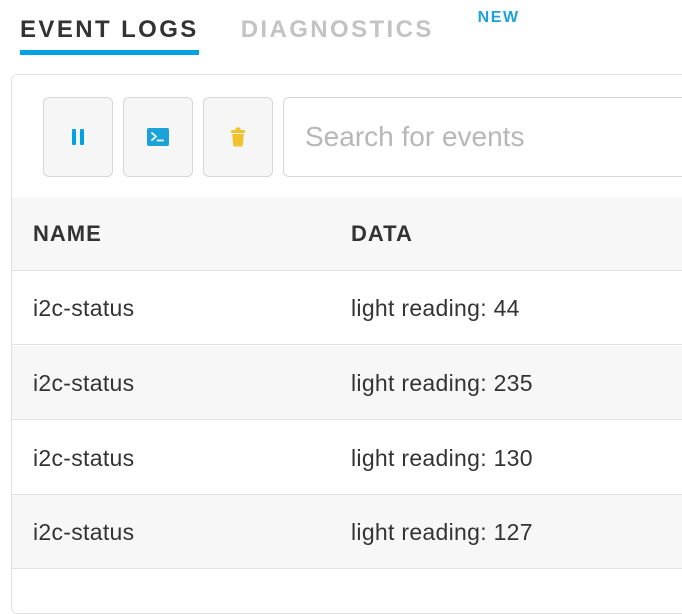  I want to click on event-data: light reading: 130, so click(442, 458).